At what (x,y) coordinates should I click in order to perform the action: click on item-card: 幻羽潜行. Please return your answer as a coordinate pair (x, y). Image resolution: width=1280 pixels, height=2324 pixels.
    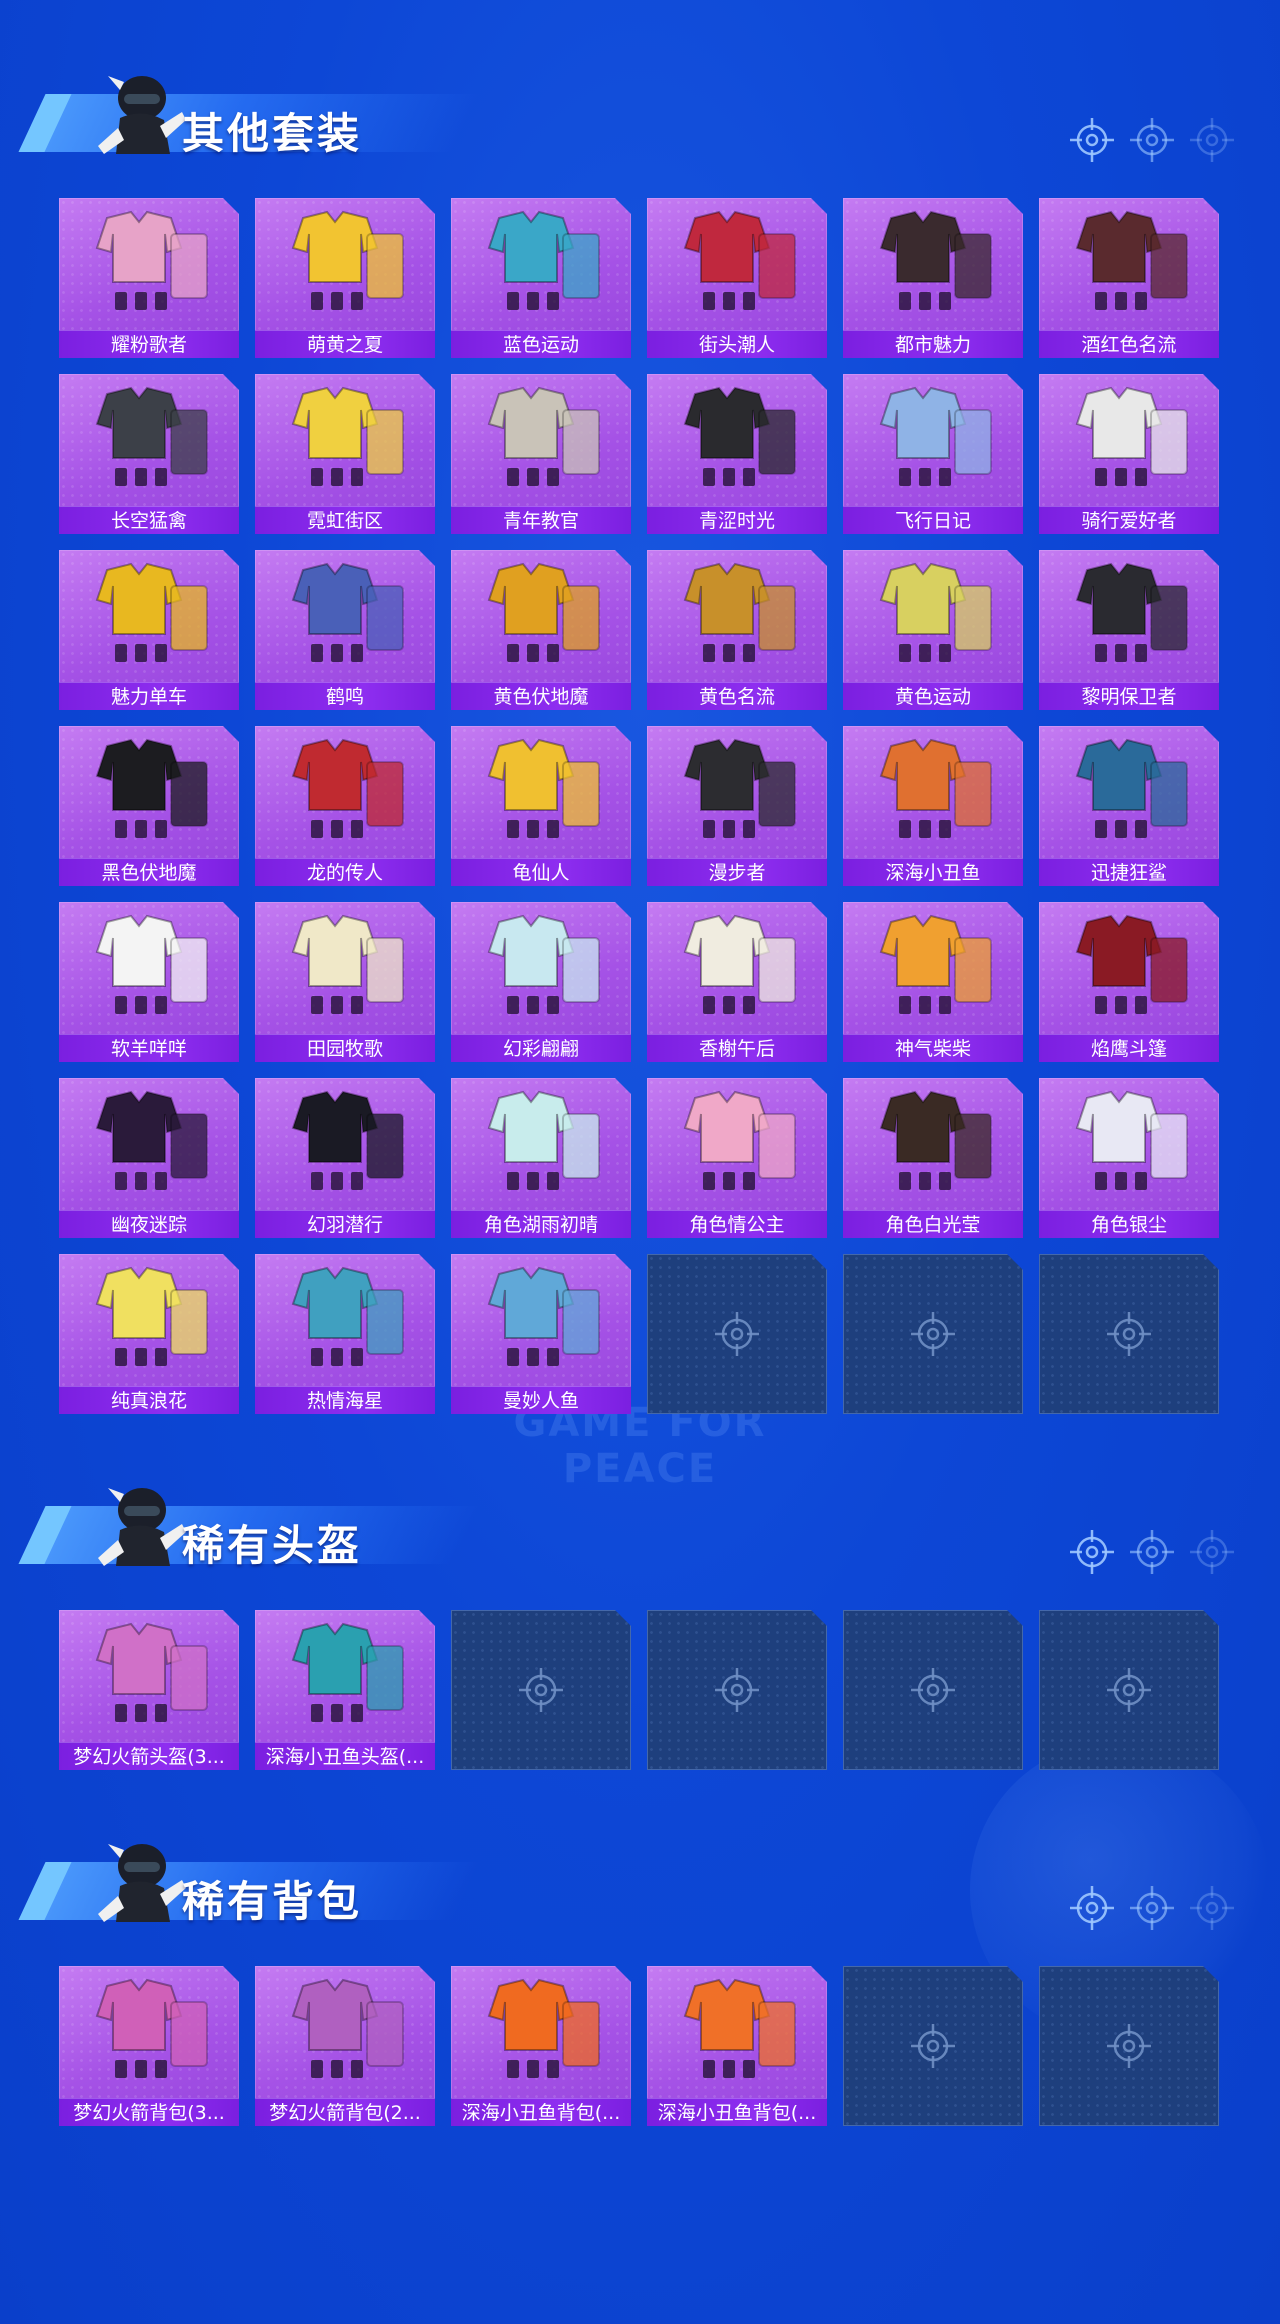
    Looking at the image, I should click on (345, 1158).